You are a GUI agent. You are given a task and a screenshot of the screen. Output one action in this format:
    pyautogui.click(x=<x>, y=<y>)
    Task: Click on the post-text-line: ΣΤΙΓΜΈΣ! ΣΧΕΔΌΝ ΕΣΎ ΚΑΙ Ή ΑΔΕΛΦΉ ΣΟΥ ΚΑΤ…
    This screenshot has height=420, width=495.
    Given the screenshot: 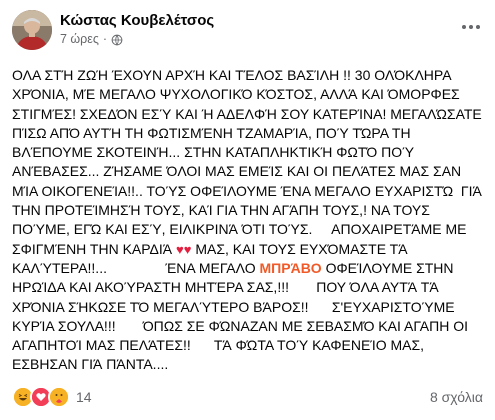 What is the action you would take?
    pyautogui.click(x=247, y=113)
    